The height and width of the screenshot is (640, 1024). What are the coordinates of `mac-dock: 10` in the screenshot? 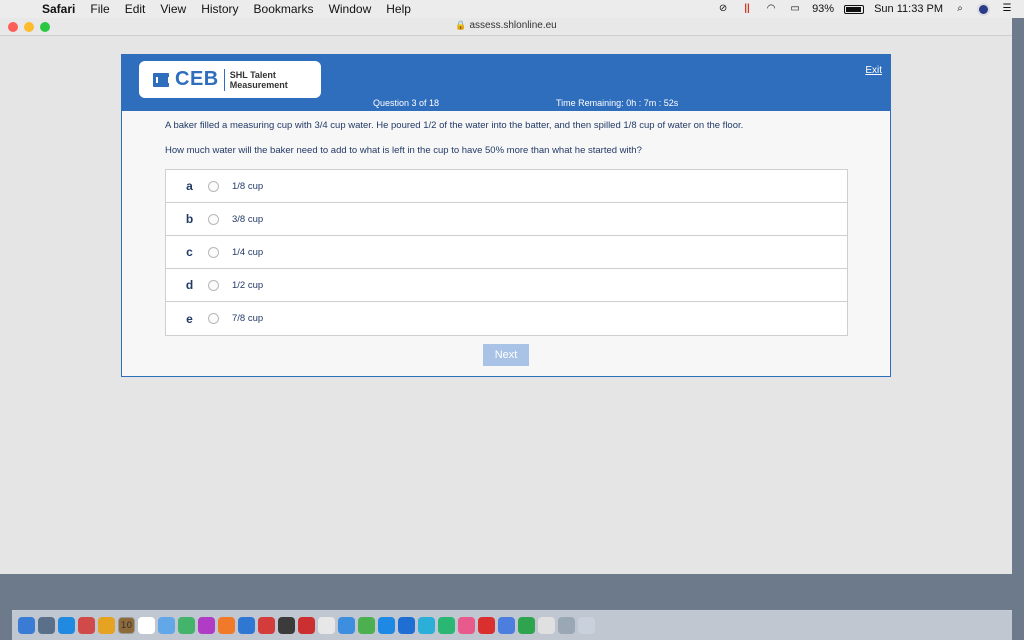 It's located at (512, 625).